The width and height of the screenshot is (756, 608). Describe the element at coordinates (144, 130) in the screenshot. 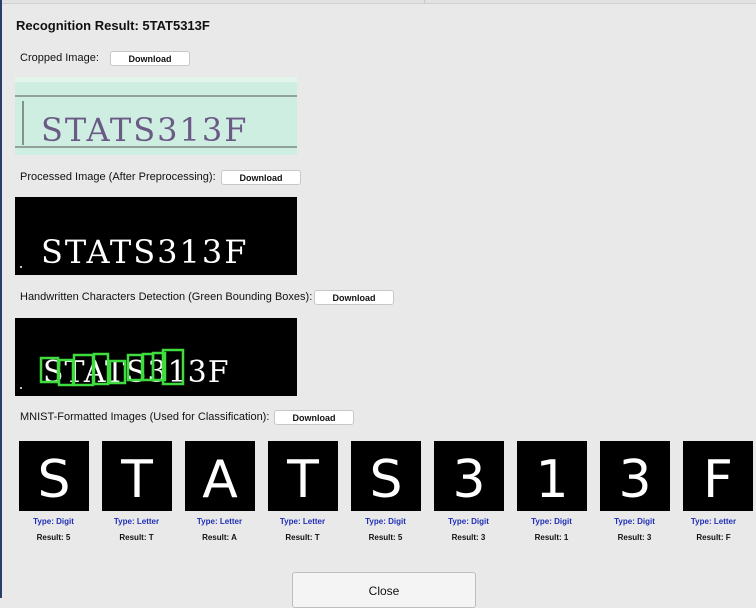

I see `cropped-image-handwriting: STATS313F` at that location.